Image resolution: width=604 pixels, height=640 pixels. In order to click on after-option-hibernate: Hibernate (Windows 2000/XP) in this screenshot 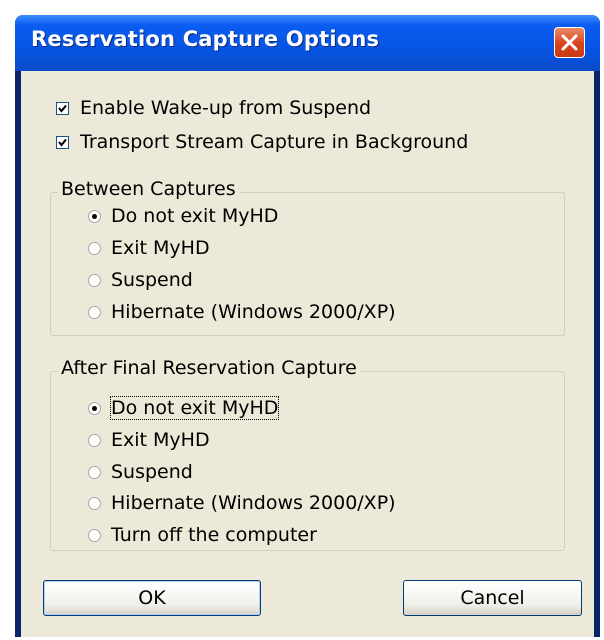, I will do `click(242, 503)`.